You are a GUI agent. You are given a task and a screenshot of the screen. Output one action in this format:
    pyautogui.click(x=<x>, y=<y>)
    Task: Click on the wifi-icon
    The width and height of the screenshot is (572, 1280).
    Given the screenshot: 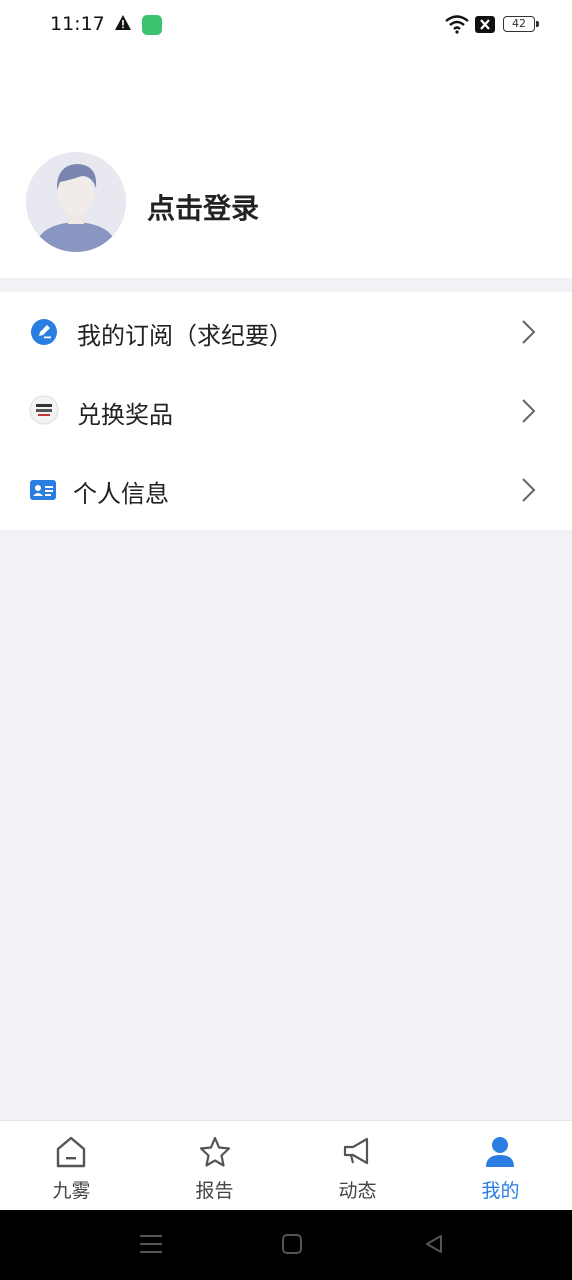 What is the action you would take?
    pyautogui.click(x=457, y=26)
    